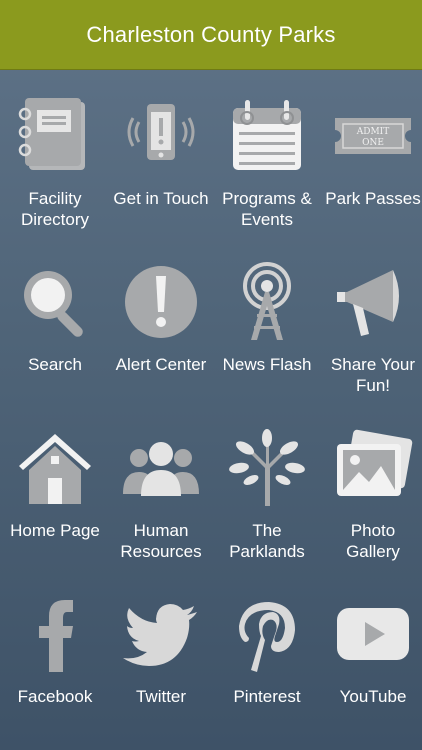  I want to click on ticket-icon: ADMIT ONE, so click(373, 136).